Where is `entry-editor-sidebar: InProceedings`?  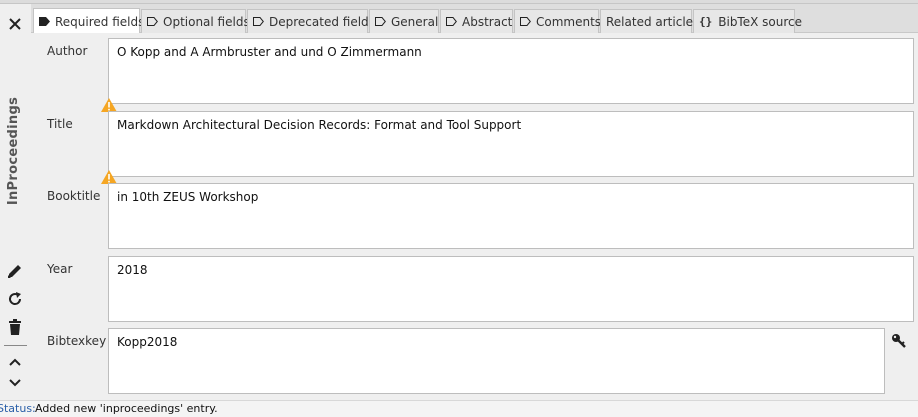
entry-editor-sidebar: InProceedings is located at coordinates (15, 202).